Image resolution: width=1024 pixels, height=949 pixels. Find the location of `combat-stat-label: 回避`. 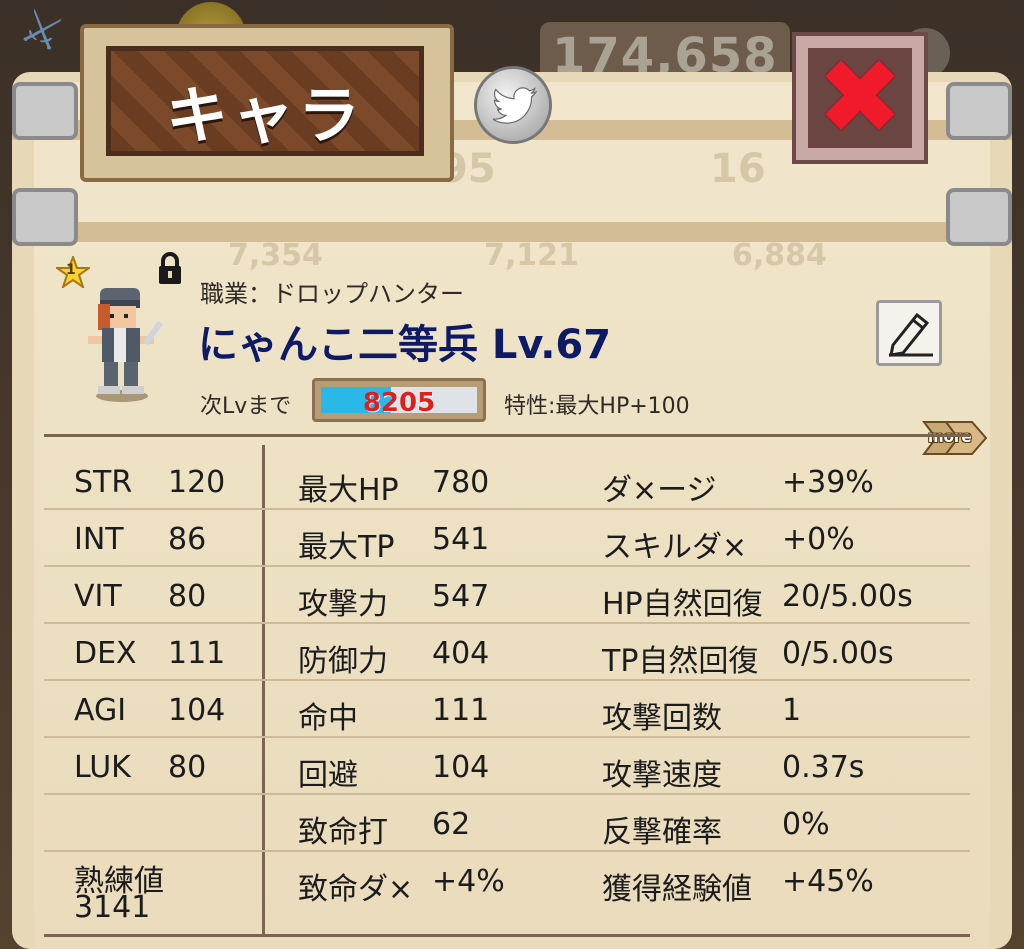

combat-stat-label: 回避 is located at coordinates (328, 775).